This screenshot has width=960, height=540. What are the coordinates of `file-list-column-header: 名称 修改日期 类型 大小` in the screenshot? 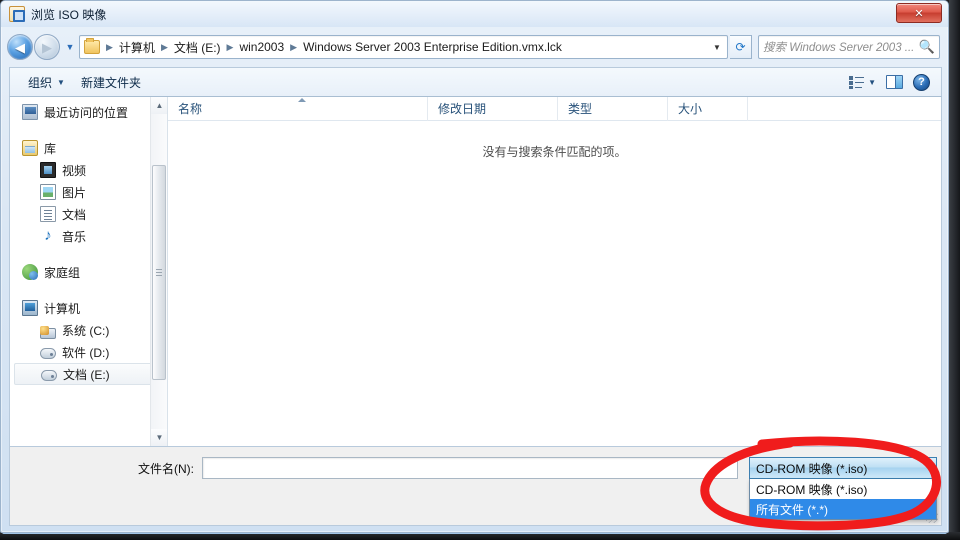 It's located at (554, 109).